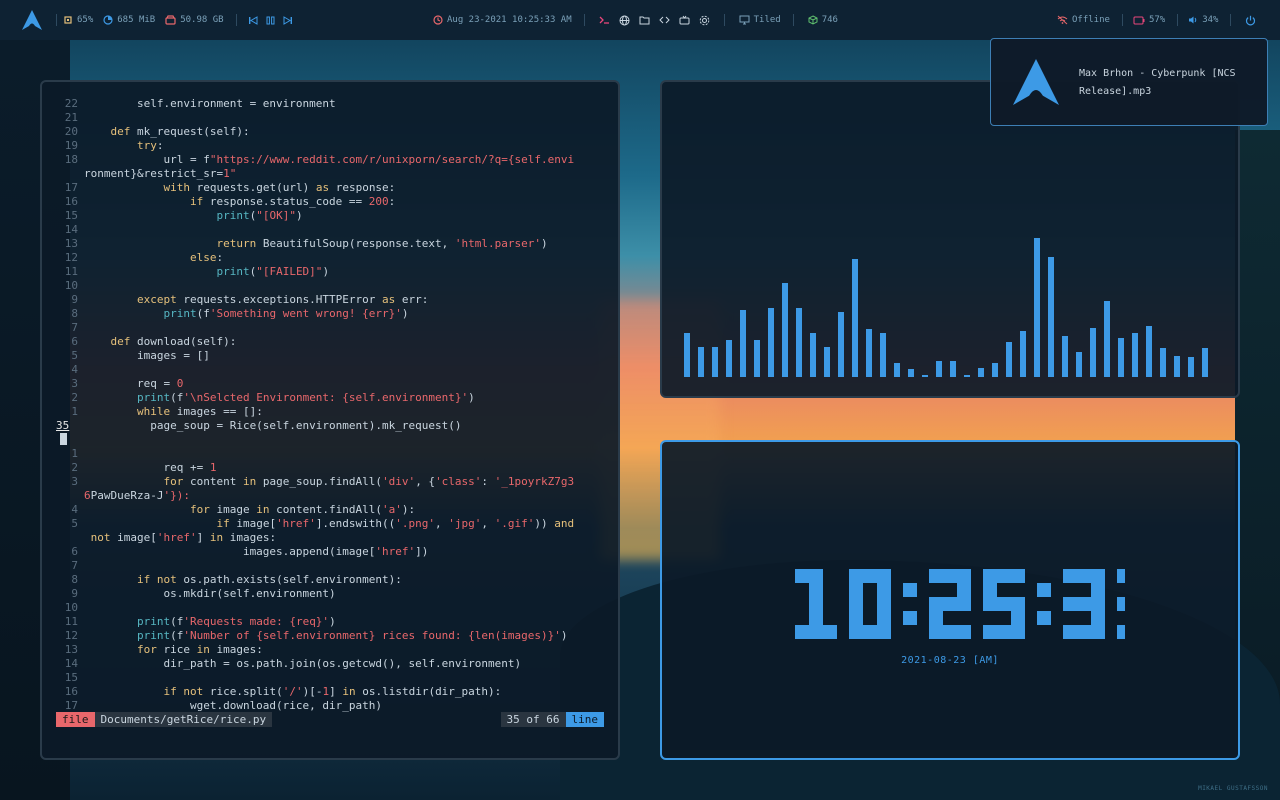 This screenshot has height=800, width=1280. Describe the element at coordinates (1083, 20) in the screenshot. I see `network-widget: Offline` at that location.